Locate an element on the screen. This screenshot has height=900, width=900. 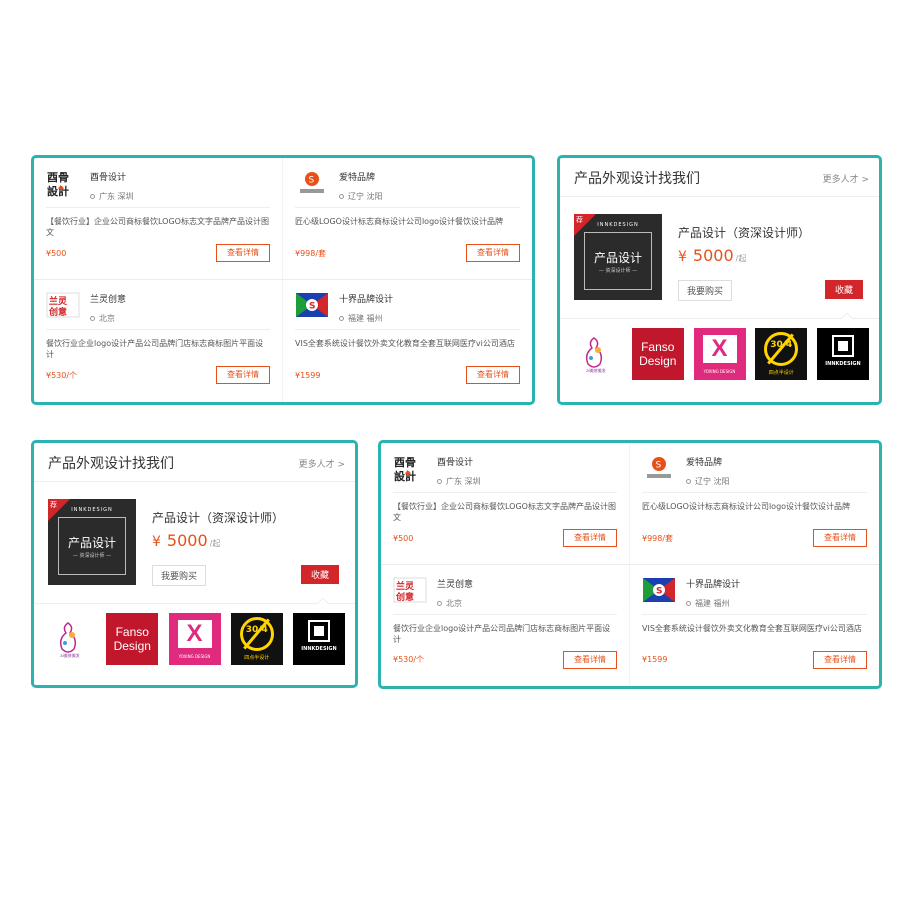
provider-price: ¥998/套 is located at coordinates (311, 253).